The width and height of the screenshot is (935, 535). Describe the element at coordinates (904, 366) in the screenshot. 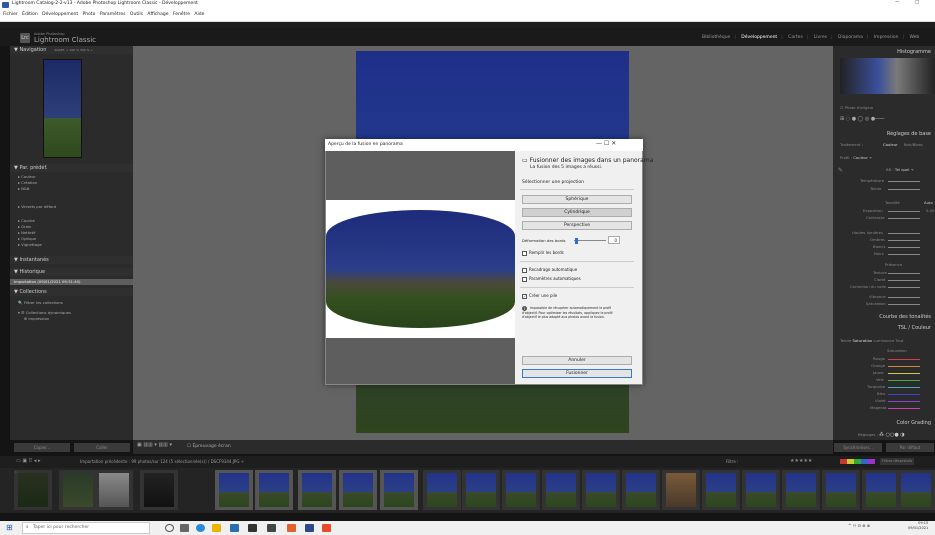

I see `hsl-orange-slider` at that location.